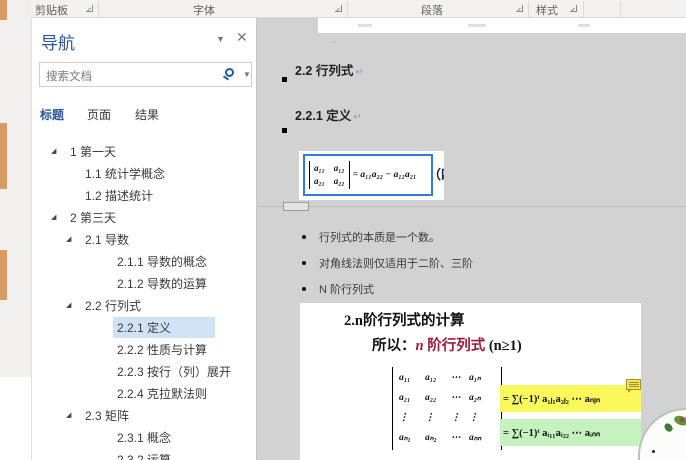 The image size is (686, 460). I want to click on nav-tree-item: ◢ 2.2.4 克拉默法则, so click(144, 393).